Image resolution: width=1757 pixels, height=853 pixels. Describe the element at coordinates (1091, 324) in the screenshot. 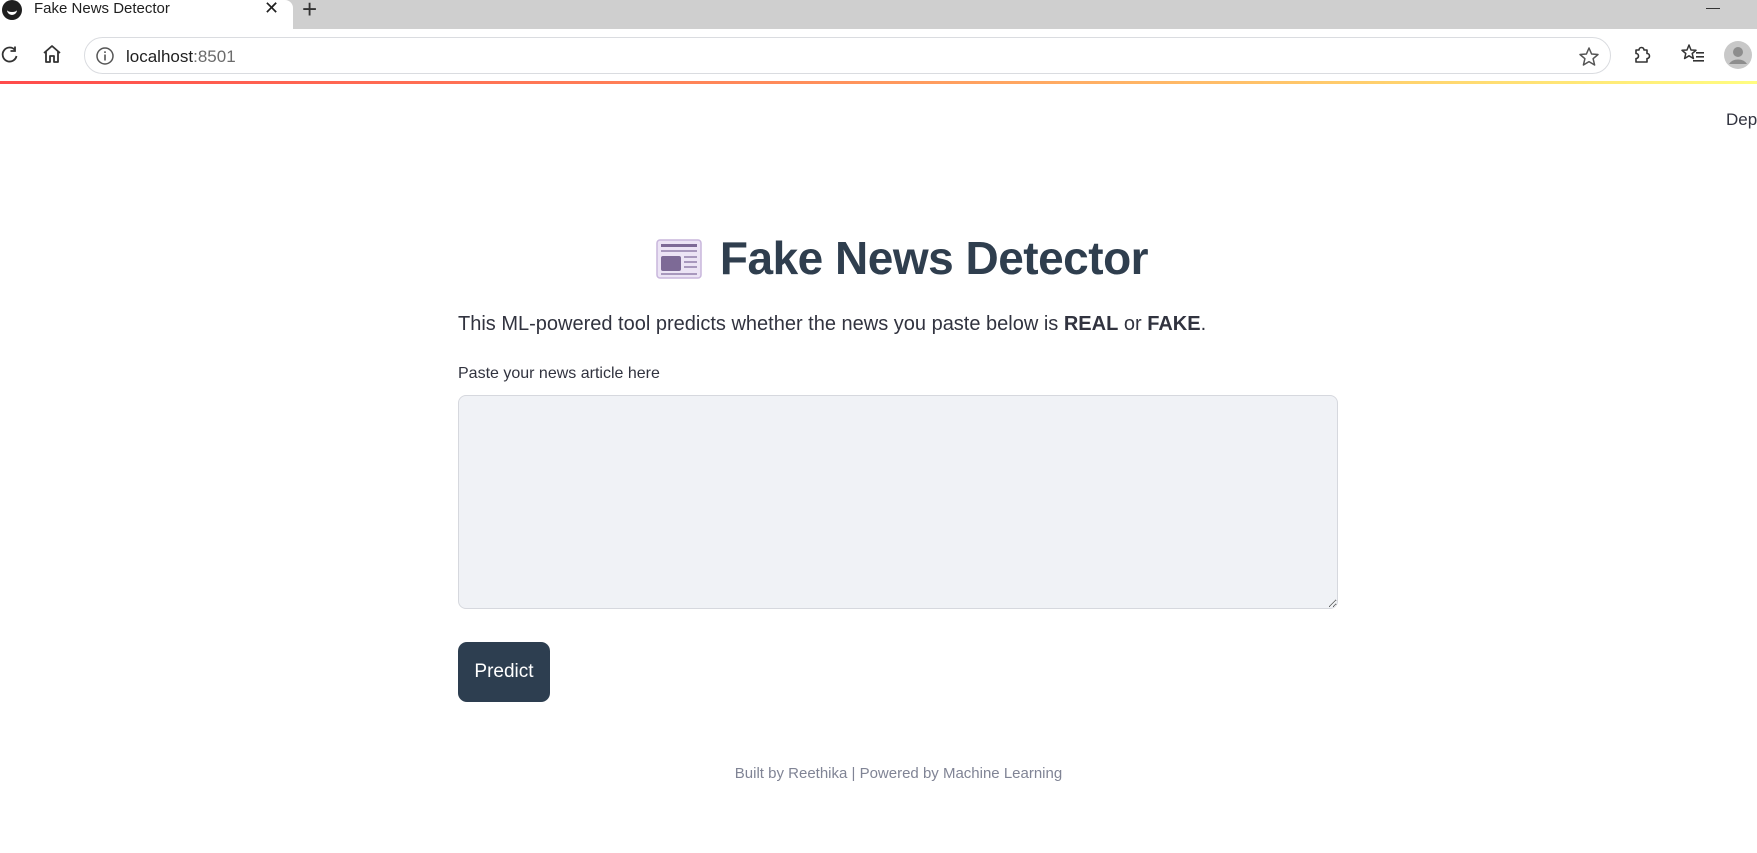

I see `intro-real: REAL` at that location.